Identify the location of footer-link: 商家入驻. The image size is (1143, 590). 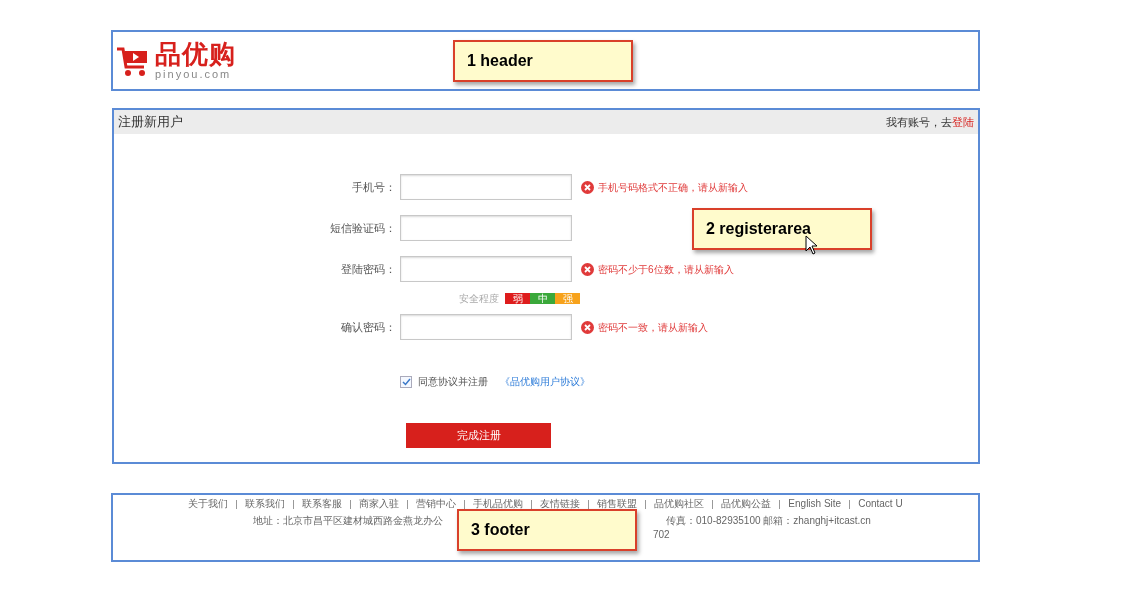
(379, 504).